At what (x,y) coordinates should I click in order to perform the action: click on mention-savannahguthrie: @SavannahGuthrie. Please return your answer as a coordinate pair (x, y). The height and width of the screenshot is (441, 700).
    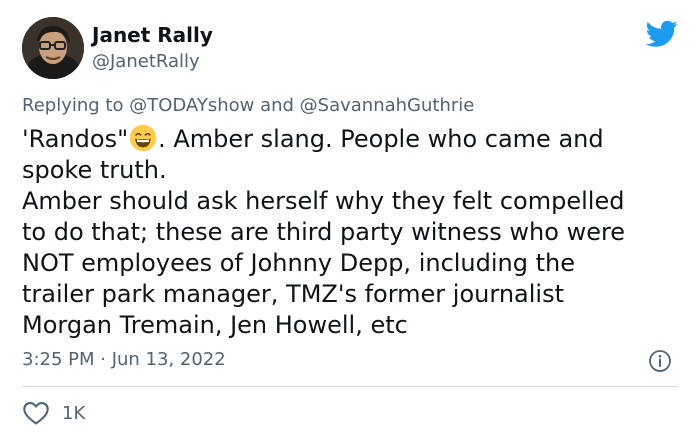
    Looking at the image, I should click on (387, 105).